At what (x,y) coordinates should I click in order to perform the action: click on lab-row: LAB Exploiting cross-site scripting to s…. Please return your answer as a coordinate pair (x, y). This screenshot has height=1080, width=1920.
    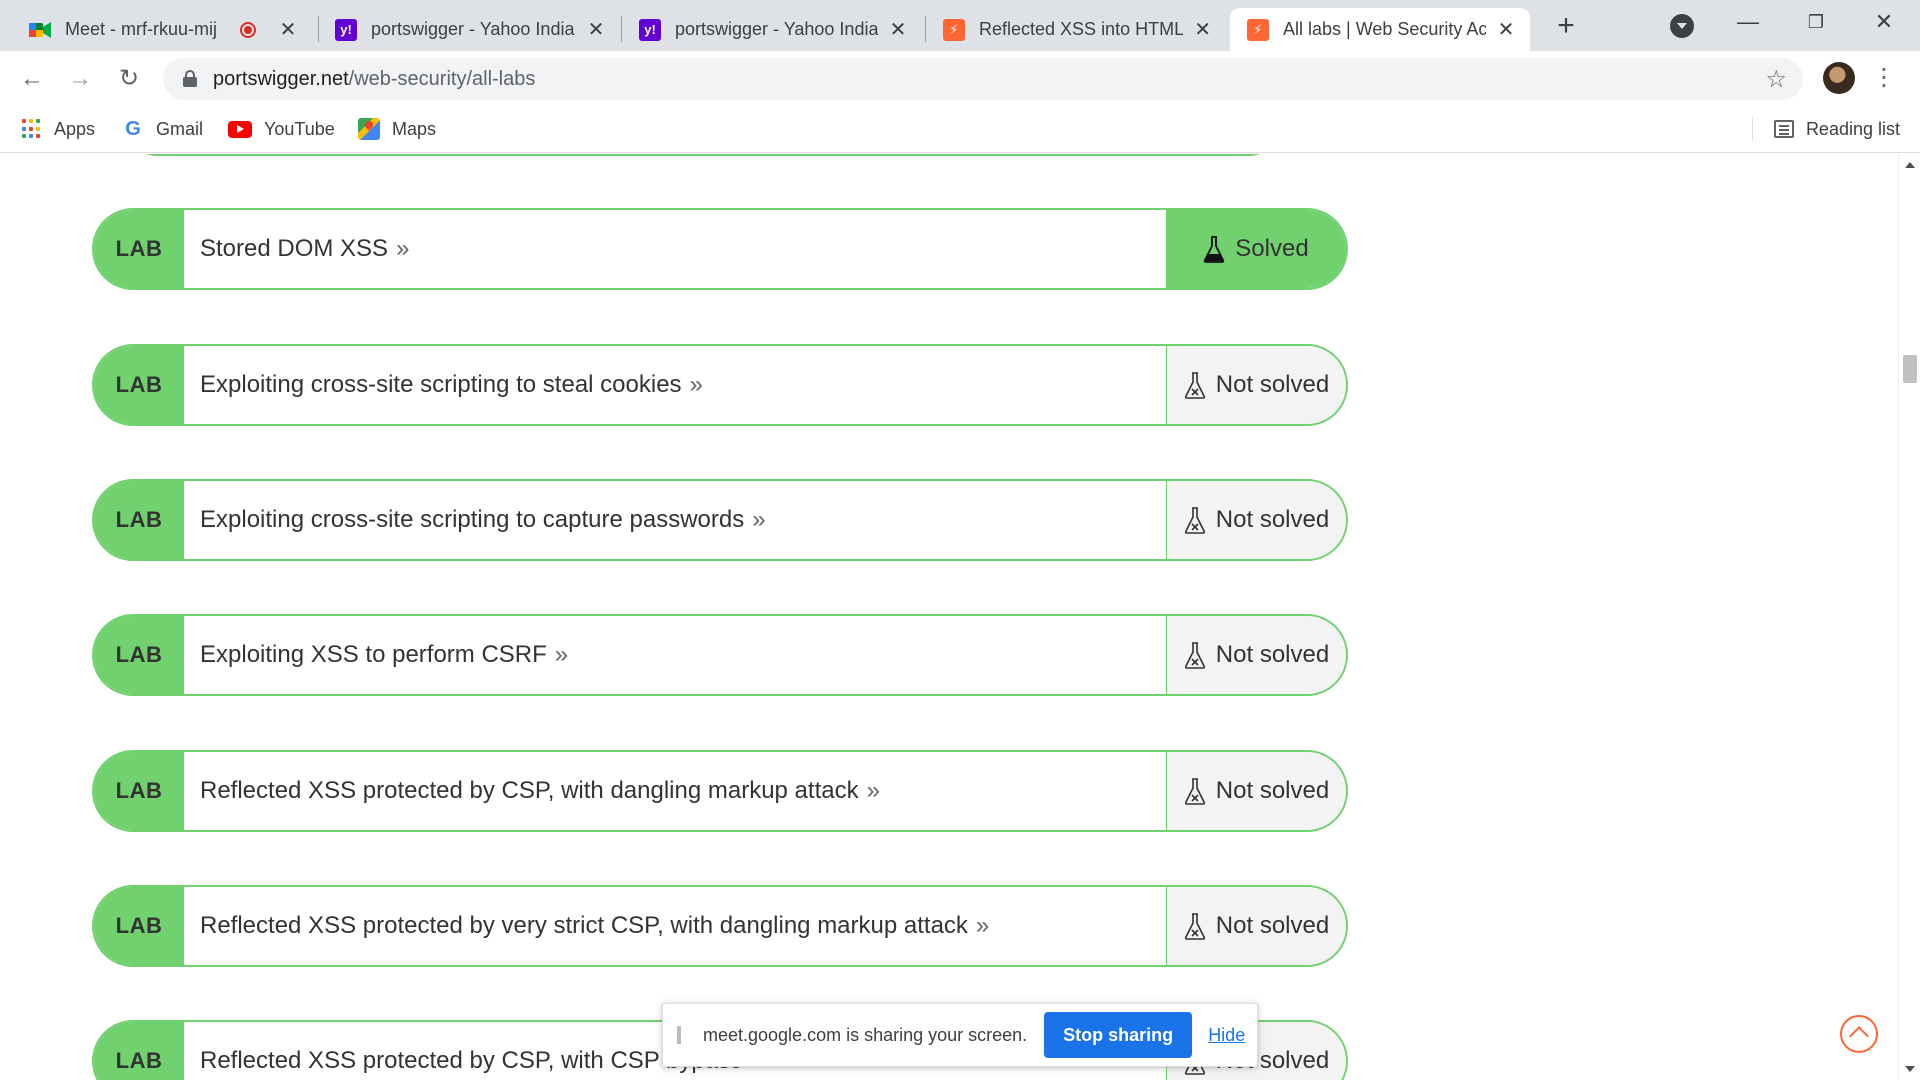
    Looking at the image, I should click on (720, 385).